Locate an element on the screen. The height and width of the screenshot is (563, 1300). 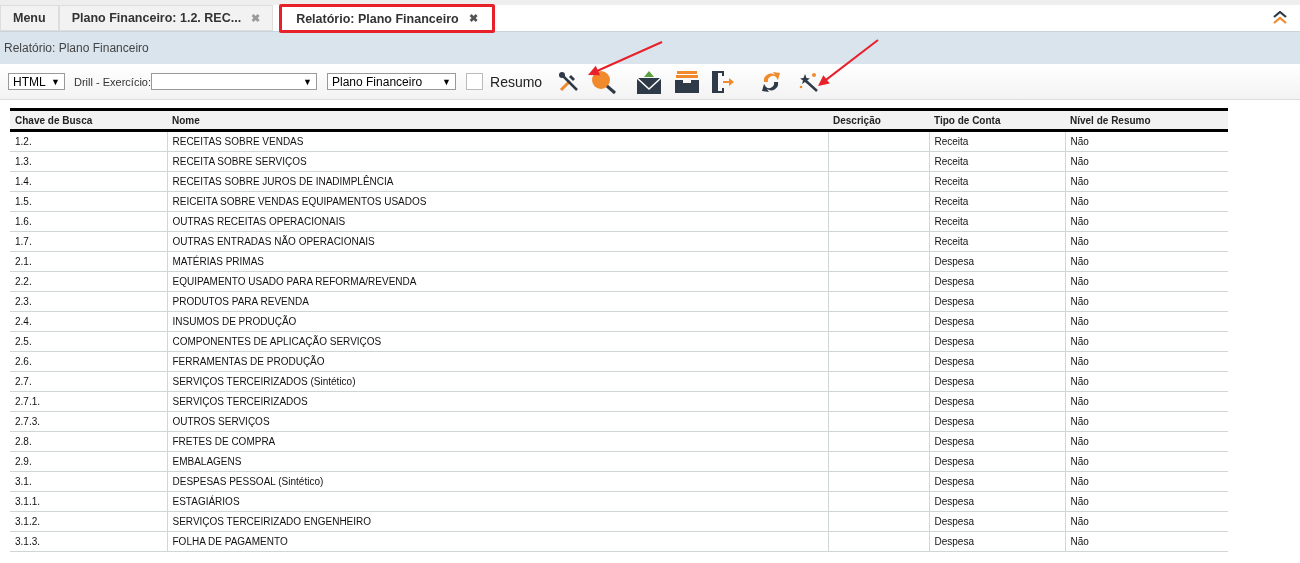
table-cell: 3.1.1. is located at coordinates (88, 501).